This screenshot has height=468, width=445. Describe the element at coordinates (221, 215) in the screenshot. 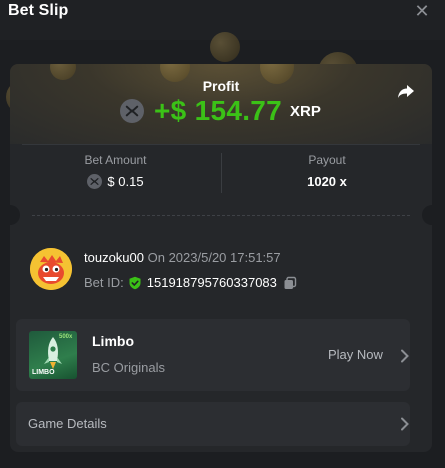

I see `dashed-separator` at that location.